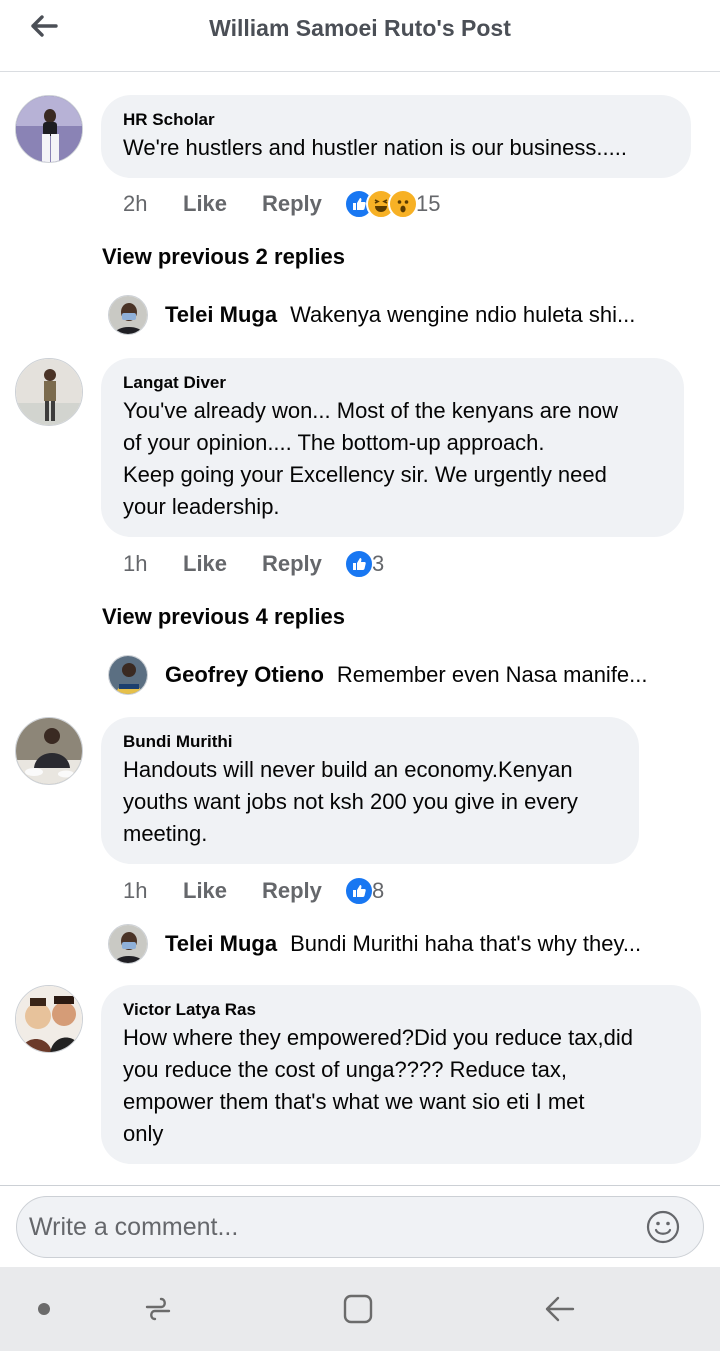 This screenshot has width=720, height=1351. I want to click on comment-actions: 1h Like Reply 8, so click(253, 891).